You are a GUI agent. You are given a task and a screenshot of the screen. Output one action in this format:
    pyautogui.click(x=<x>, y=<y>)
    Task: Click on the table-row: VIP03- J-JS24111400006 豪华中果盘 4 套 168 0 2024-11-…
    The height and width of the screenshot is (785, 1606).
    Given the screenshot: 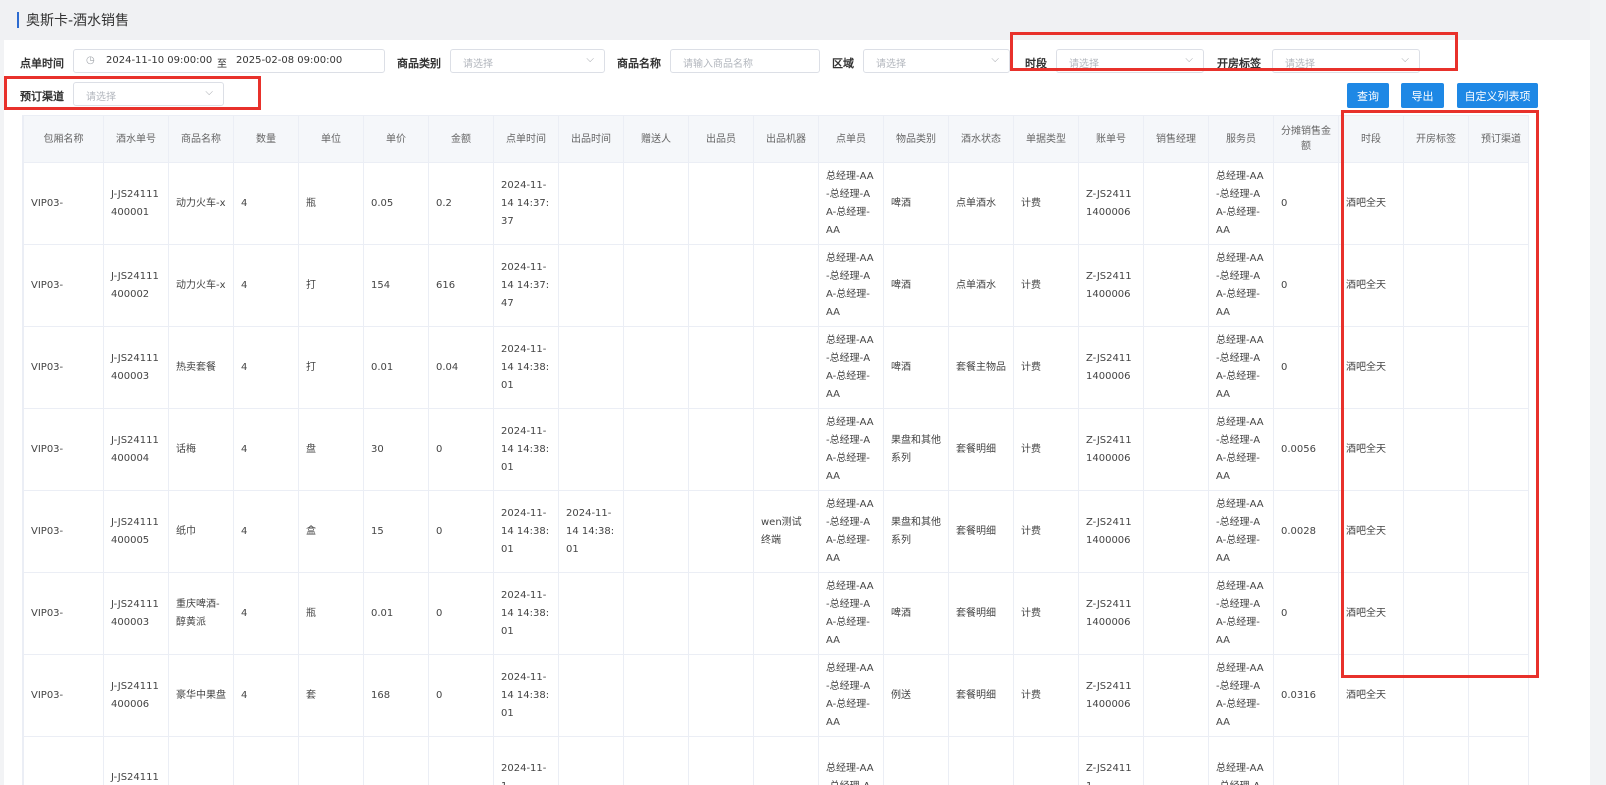 What is the action you would take?
    pyautogui.click(x=776, y=695)
    